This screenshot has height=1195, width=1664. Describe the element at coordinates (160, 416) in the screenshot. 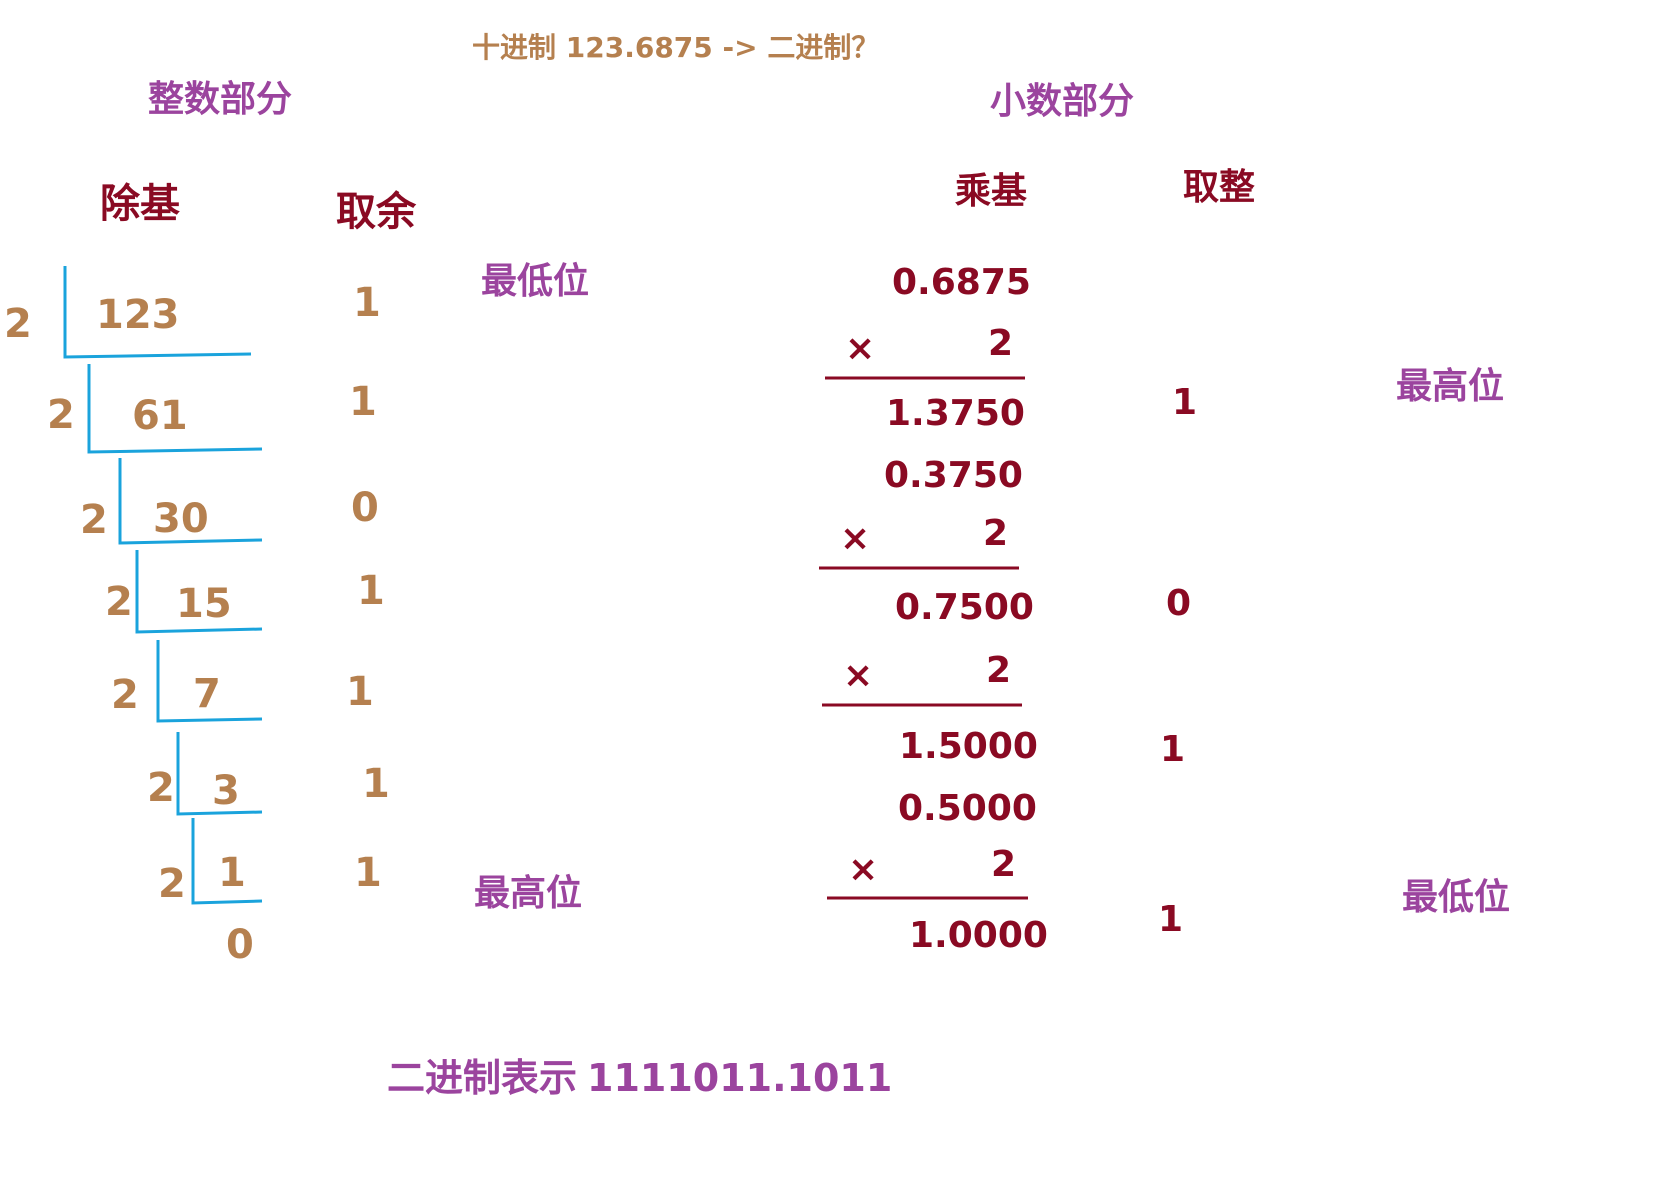

I see `dividend: 61` at that location.